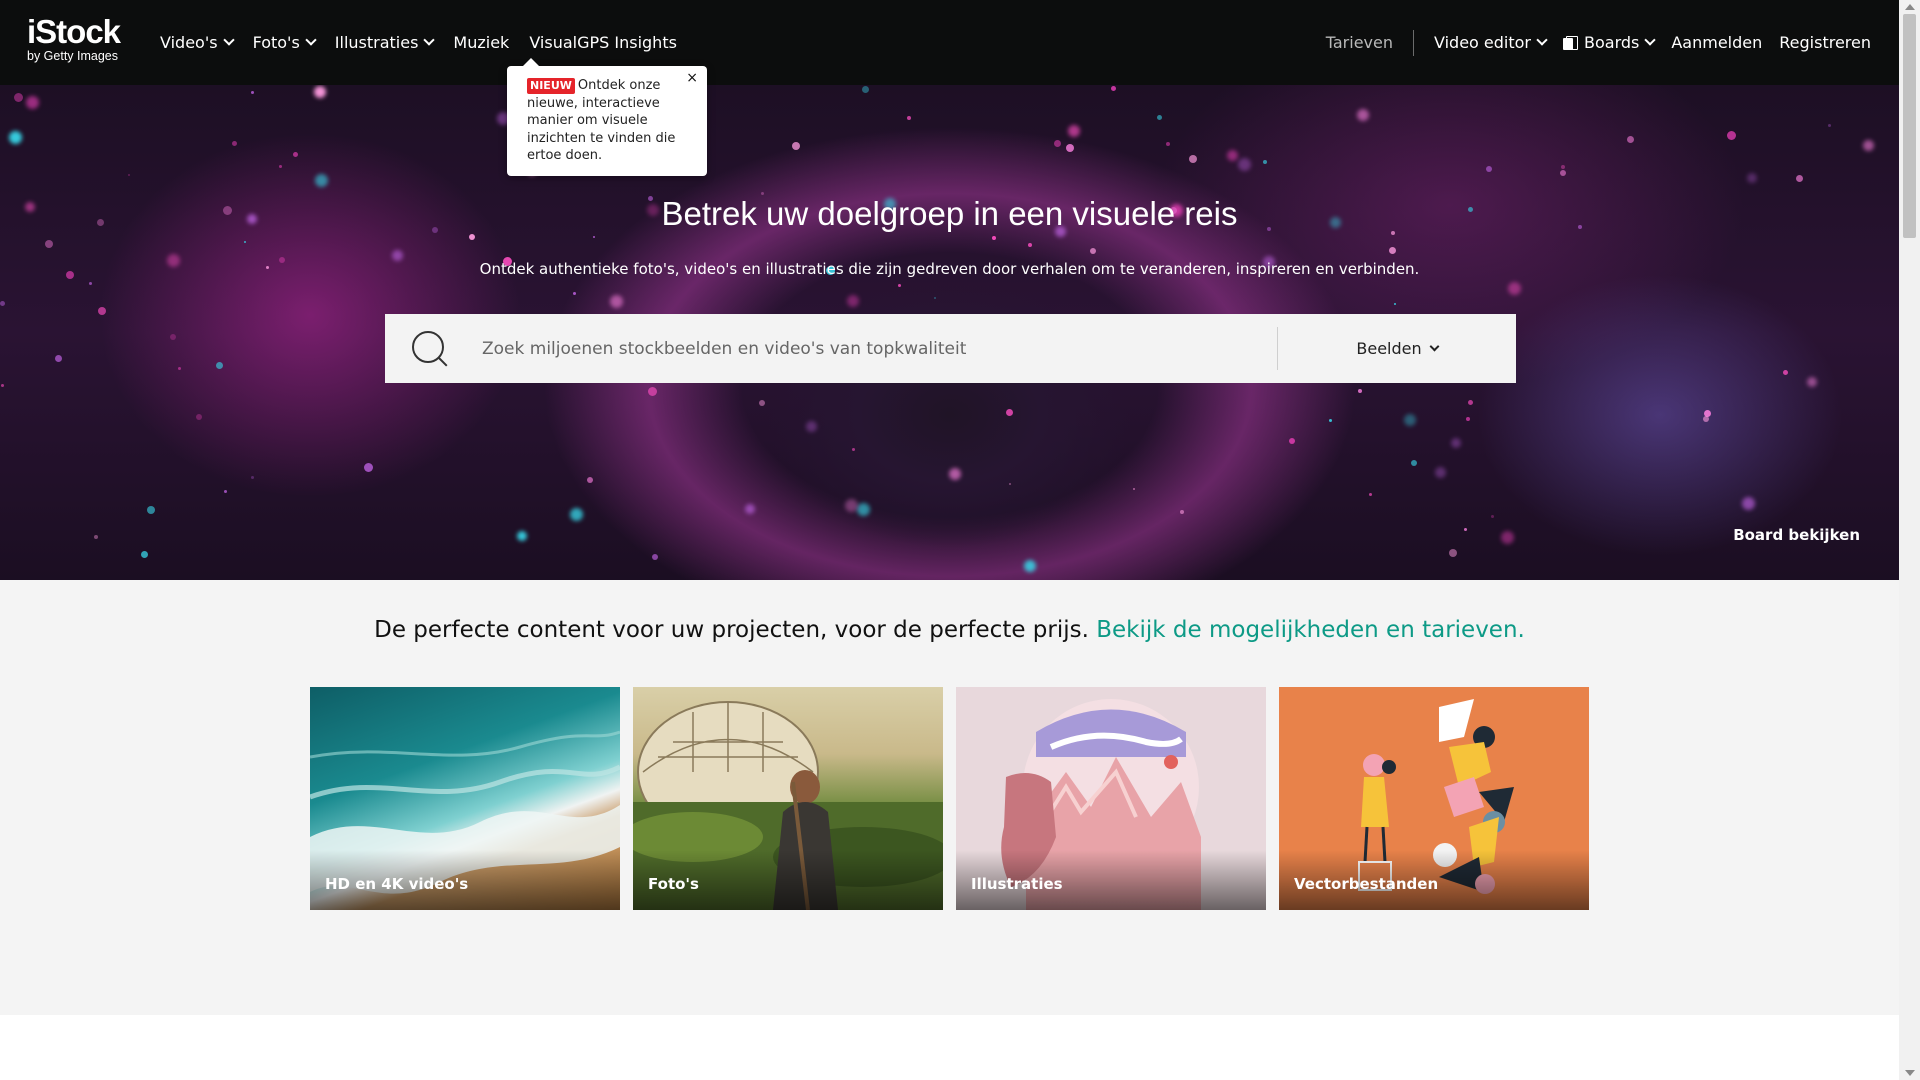 The width and height of the screenshot is (1920, 1080). I want to click on nav-boards: Boards, so click(1610, 42).